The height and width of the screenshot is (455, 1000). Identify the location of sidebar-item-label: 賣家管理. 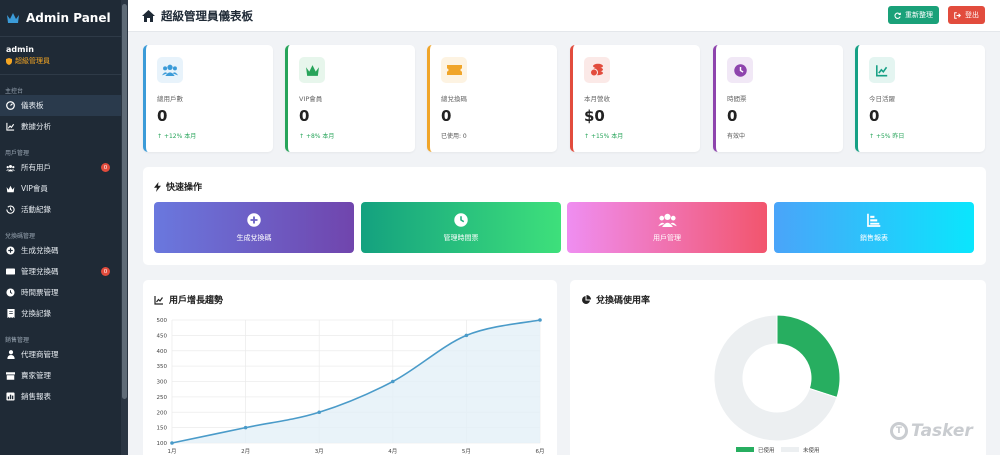
(36, 375).